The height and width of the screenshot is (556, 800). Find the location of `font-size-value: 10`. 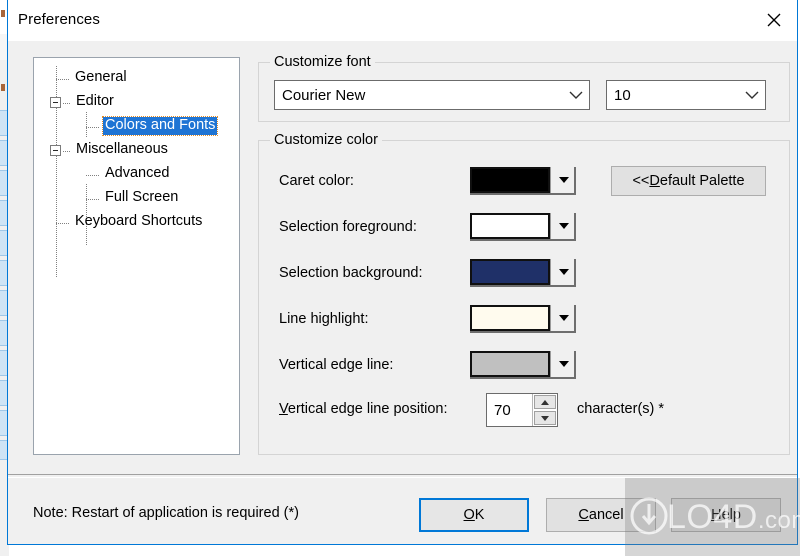

font-size-value: 10 is located at coordinates (622, 95).